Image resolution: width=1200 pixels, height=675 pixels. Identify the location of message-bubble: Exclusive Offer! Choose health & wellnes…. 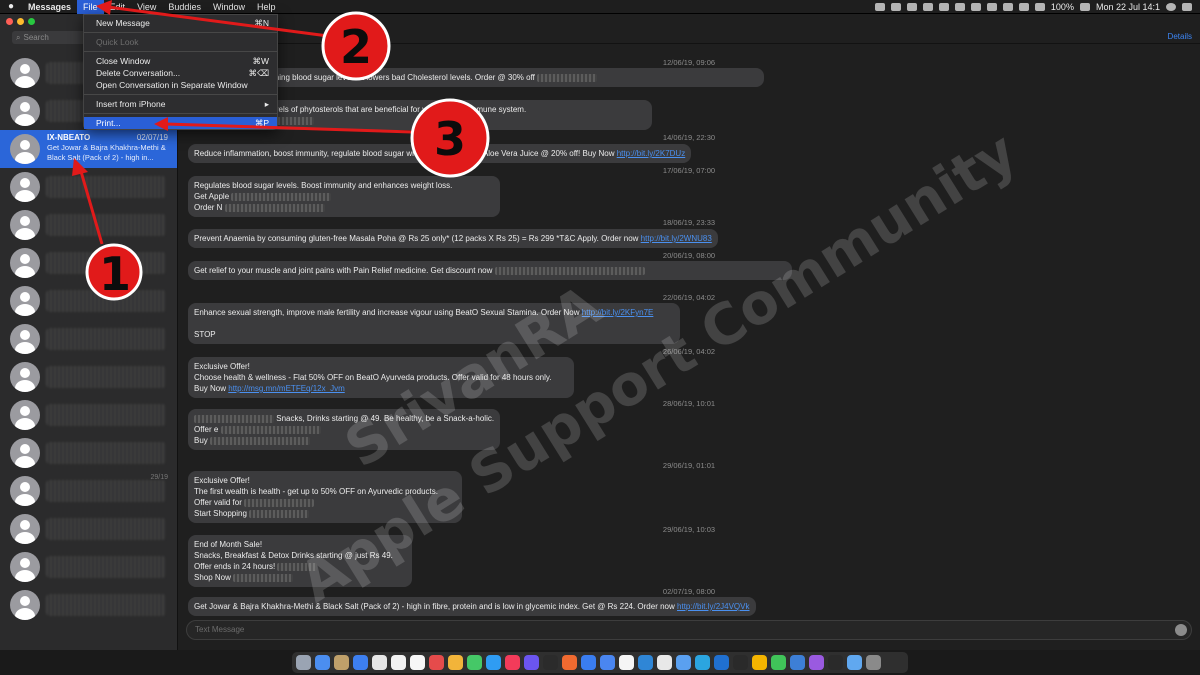
(381, 377).